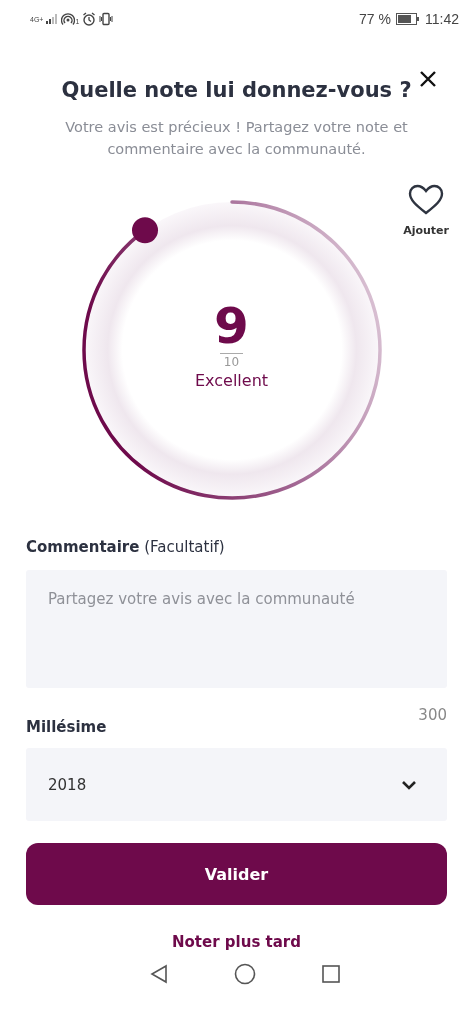 Image resolution: width=473 pixels, height=1024 pixels. I want to click on score-max: 10, so click(231, 360).